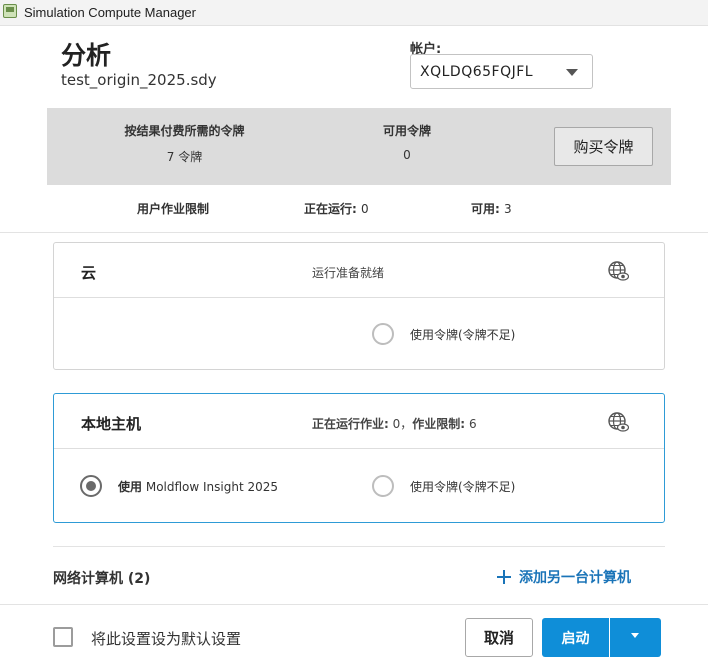 Image resolution: width=708 pixels, height=671 pixels. I want to click on network-computers-label: 网络计算机 (2), so click(102, 579).